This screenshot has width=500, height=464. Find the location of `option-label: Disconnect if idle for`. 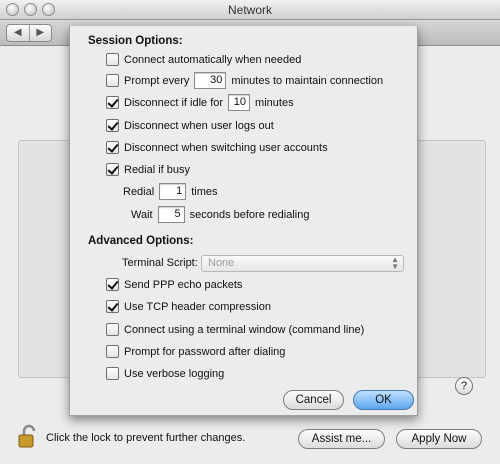

option-label: Disconnect if idle for is located at coordinates (174, 102).